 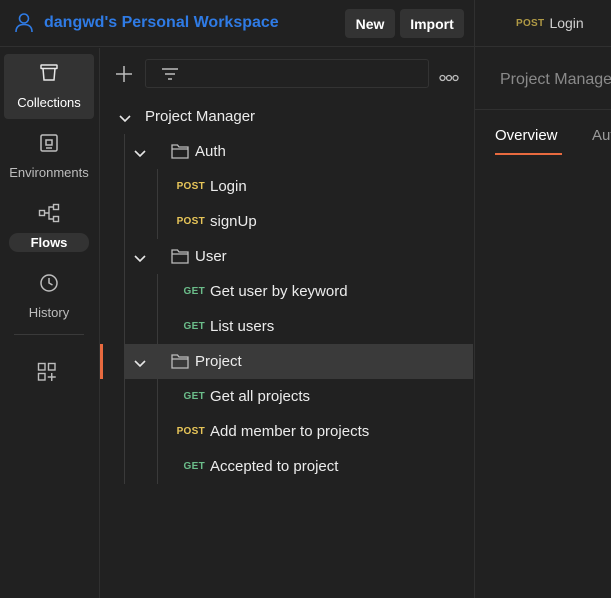 What do you see at coordinates (49, 102) in the screenshot?
I see `rail-label-collections: Collections` at bounding box center [49, 102].